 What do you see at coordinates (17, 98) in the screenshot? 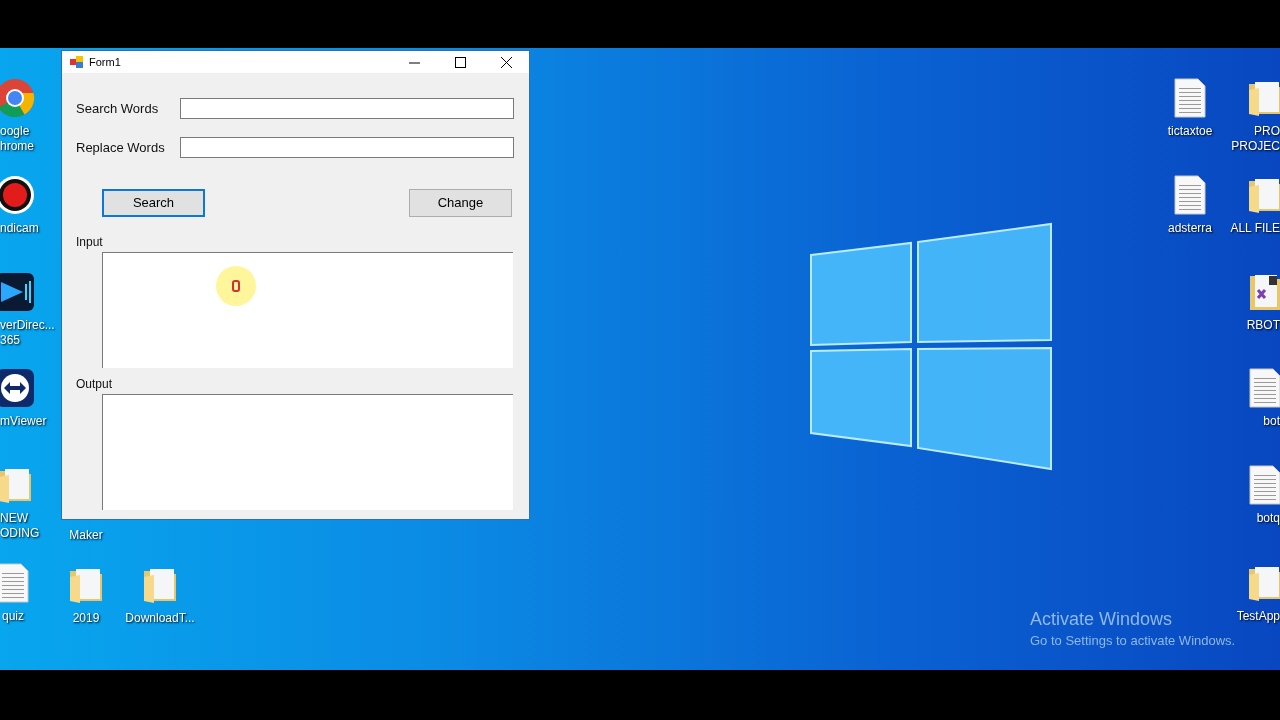
I see `browser-logo-icon` at bounding box center [17, 98].